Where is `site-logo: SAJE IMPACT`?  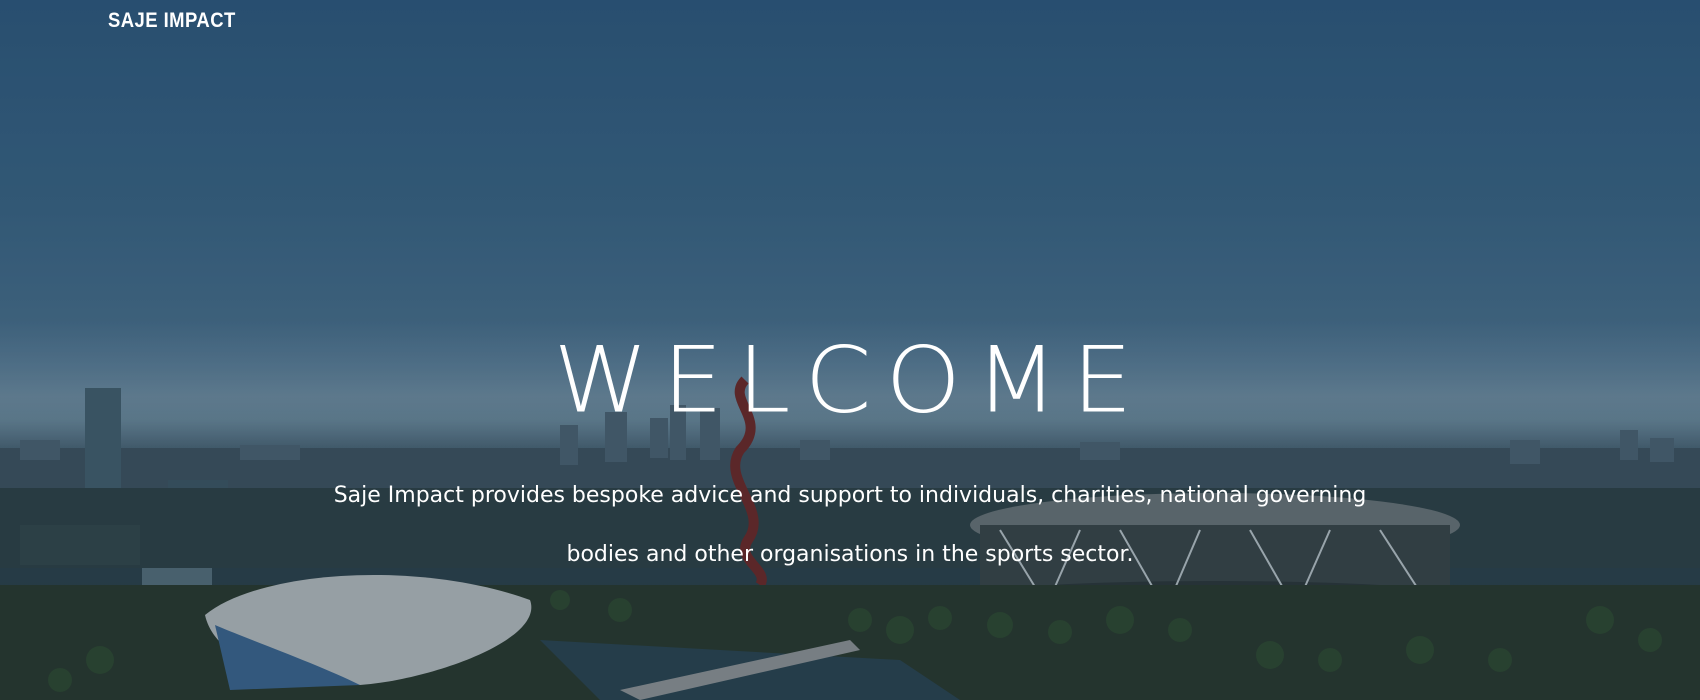
site-logo: SAJE IMPACT is located at coordinates (172, 19).